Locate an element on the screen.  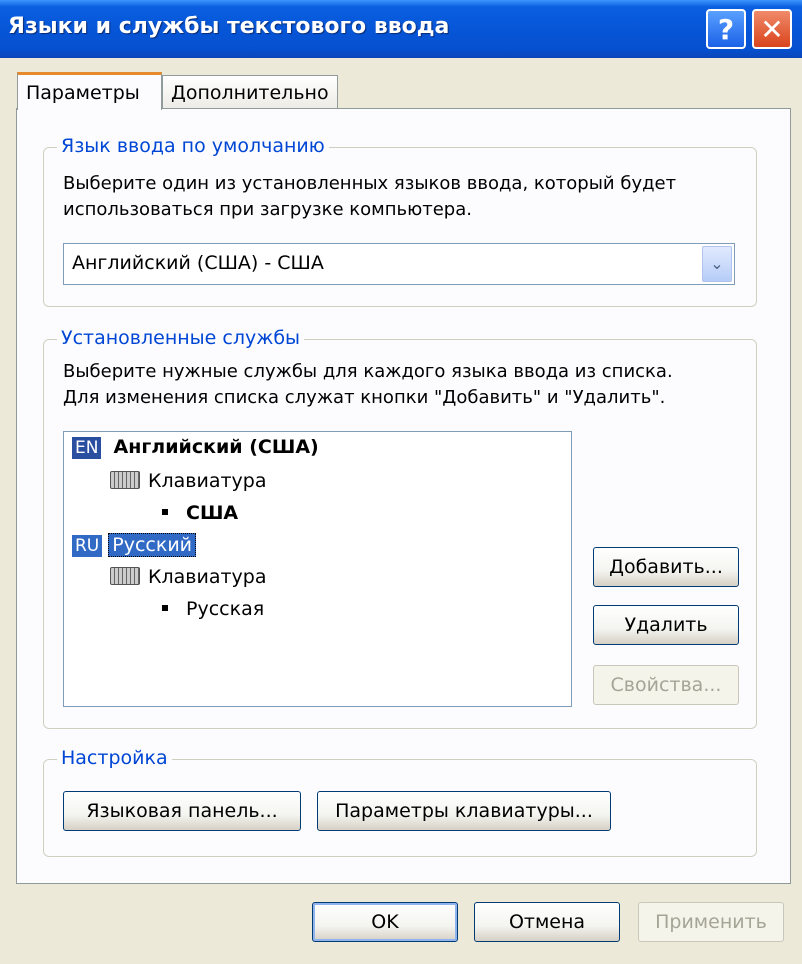
tree-item-english-layout: США is located at coordinates (200, 513).